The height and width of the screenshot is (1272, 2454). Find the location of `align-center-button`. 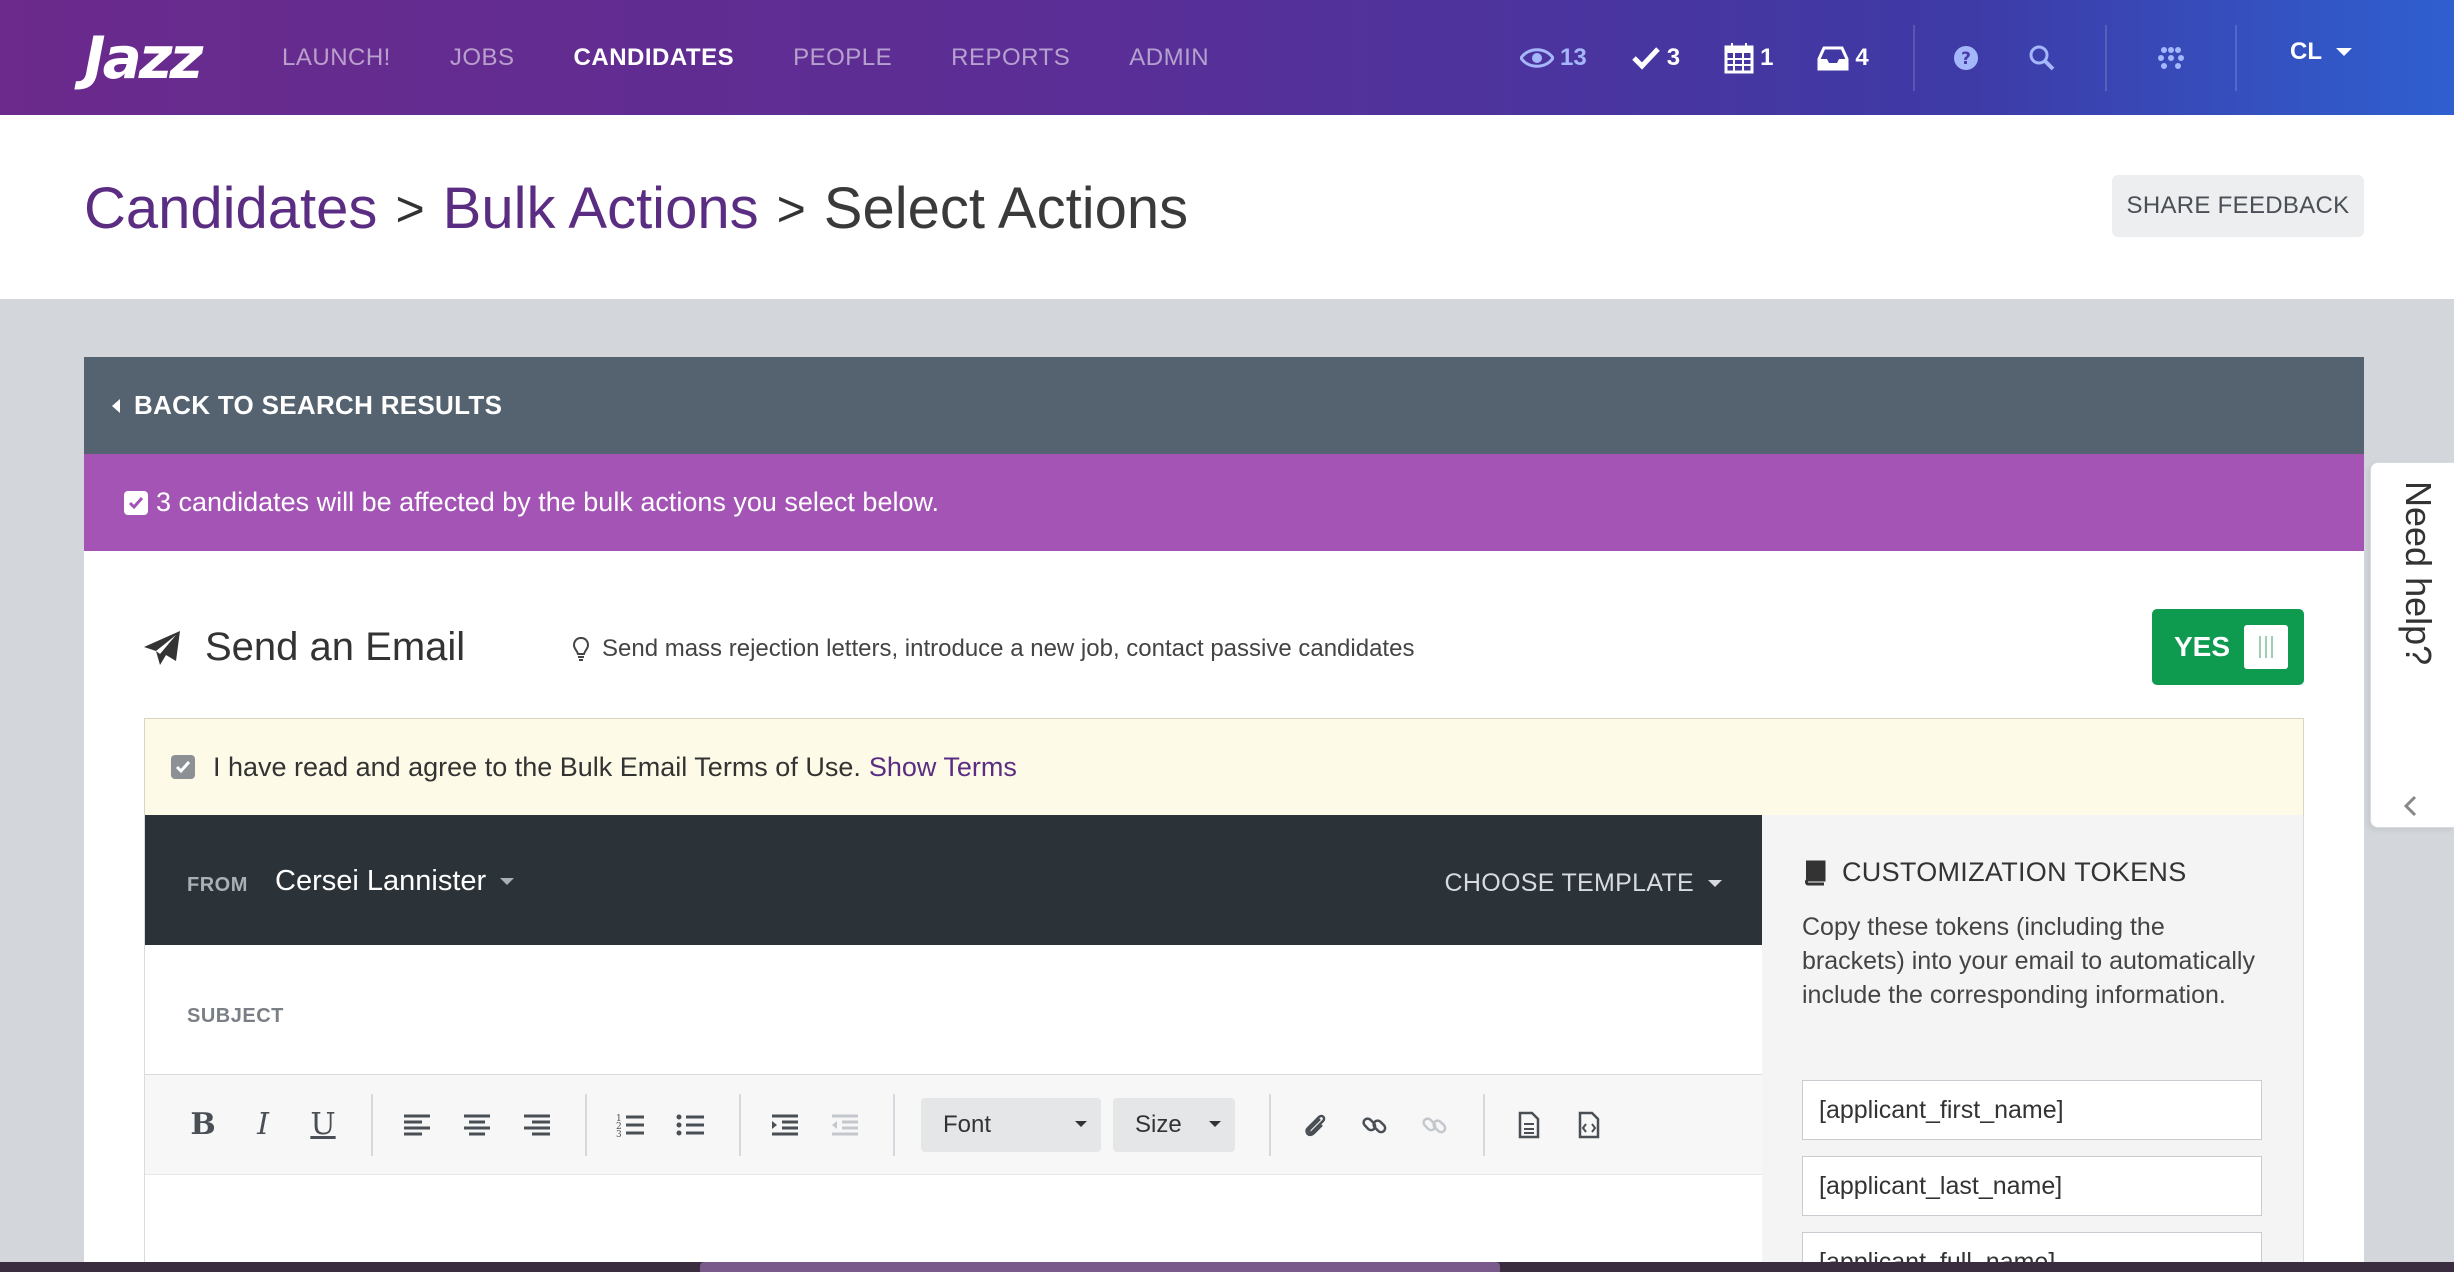

align-center-button is located at coordinates (477, 1125).